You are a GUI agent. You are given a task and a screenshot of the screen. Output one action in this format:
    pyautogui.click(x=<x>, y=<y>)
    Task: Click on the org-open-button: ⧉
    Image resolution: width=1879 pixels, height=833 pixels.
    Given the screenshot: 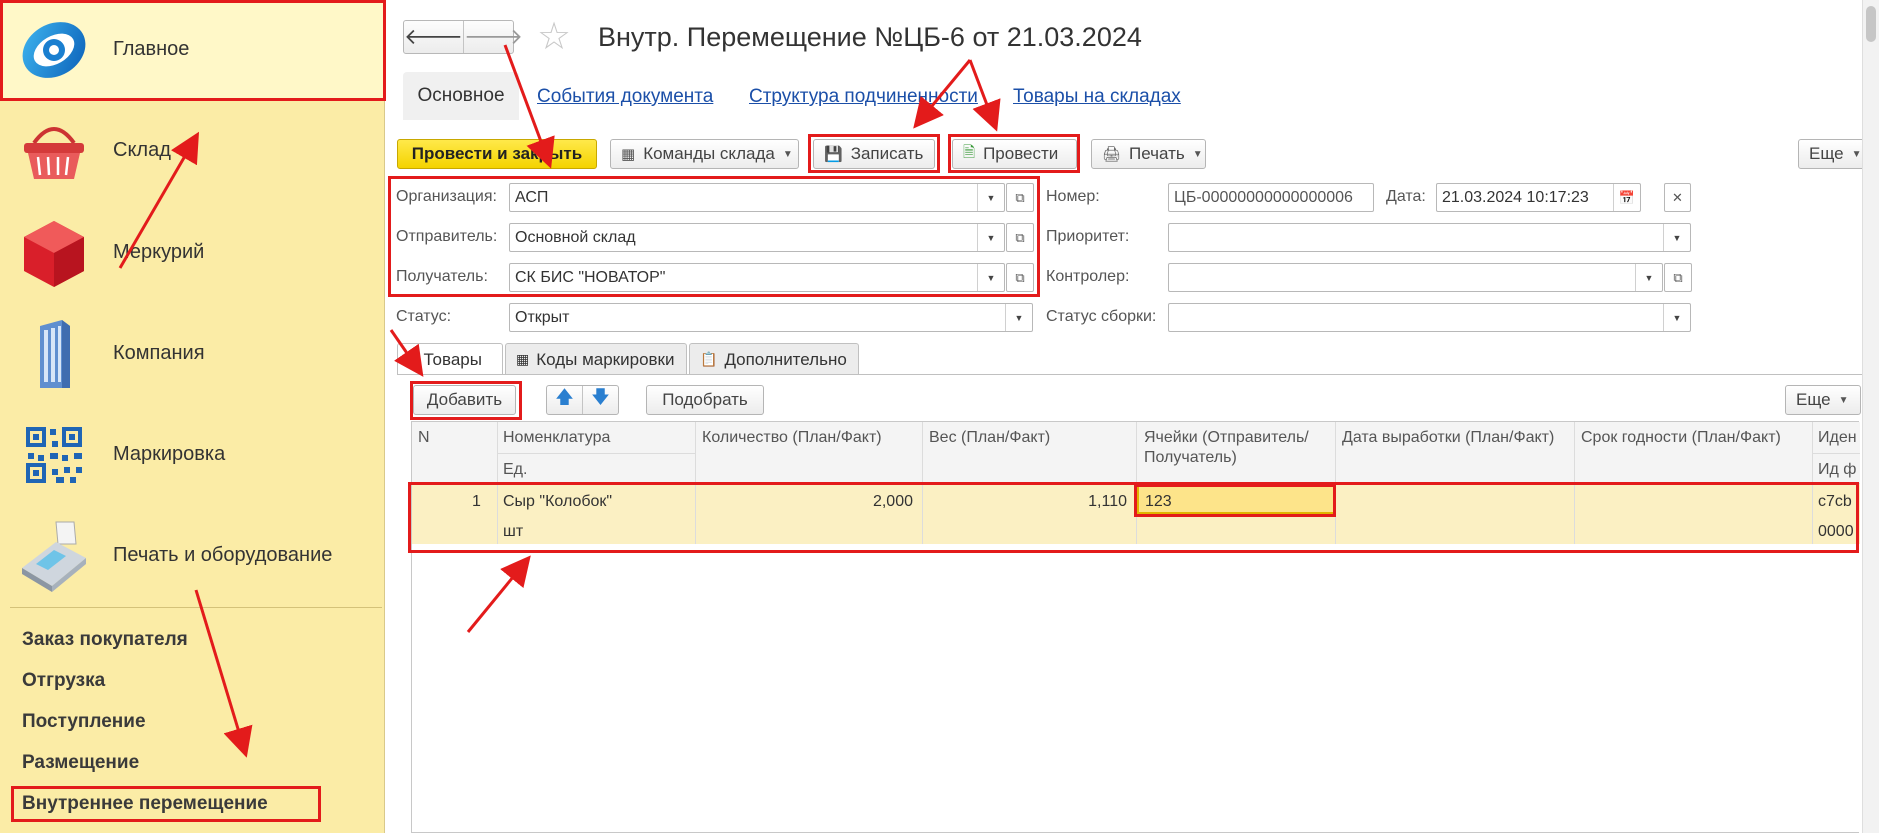 What is the action you would take?
    pyautogui.click(x=1020, y=197)
    